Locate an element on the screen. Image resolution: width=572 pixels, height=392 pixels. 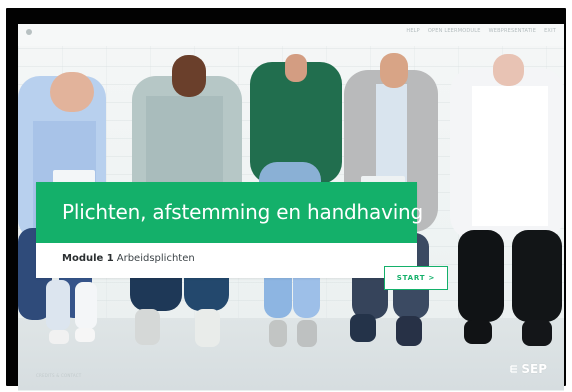
top-menu: HELP OPEN LEERMODULE WEBPRESENTATIE EXIT is located at coordinates (481, 31).